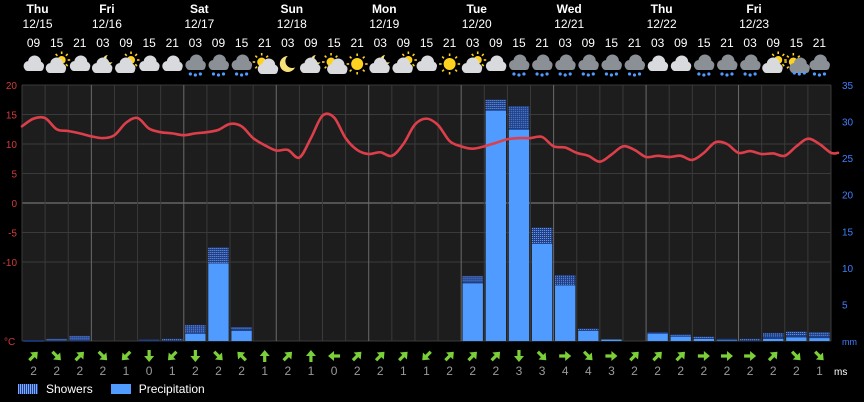 This screenshot has height=402, width=864. What do you see at coordinates (103, 63) in the screenshot?
I see `night-partly-cloudy-icon` at bounding box center [103, 63].